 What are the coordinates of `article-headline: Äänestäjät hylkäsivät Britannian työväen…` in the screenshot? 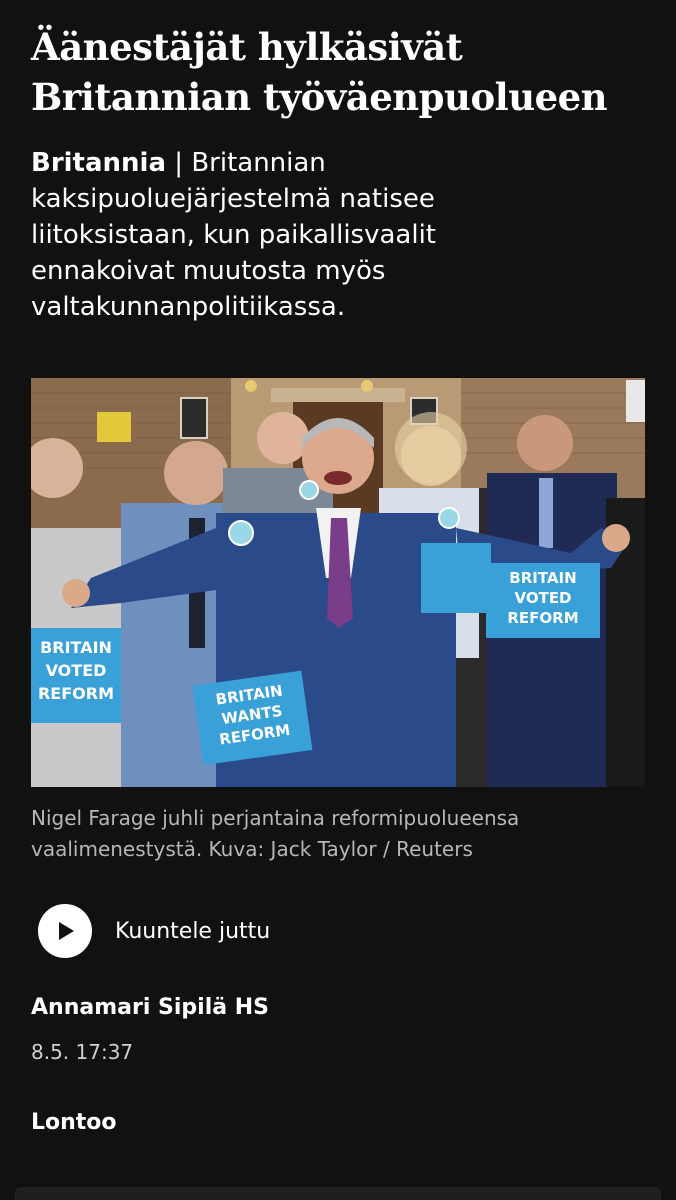 It's located at (319, 72).